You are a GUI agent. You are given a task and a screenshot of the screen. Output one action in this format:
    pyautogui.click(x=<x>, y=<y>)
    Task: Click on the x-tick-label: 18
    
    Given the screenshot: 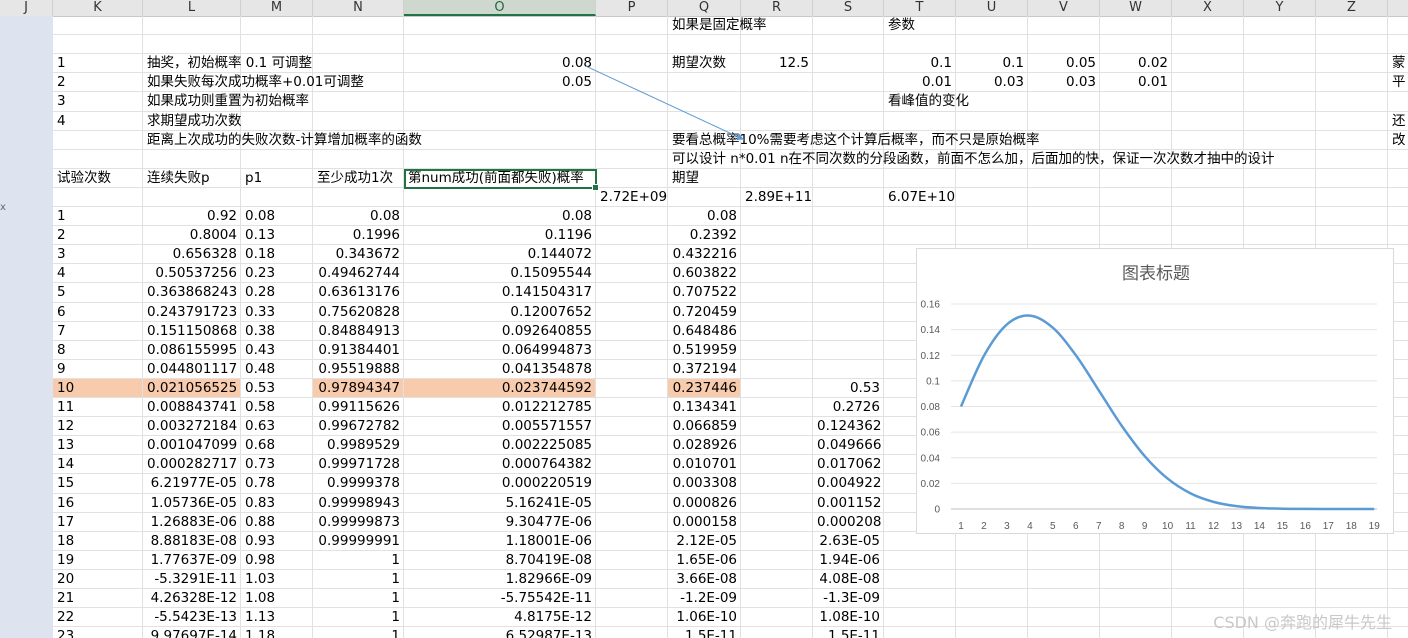 What is the action you would take?
    pyautogui.click(x=1352, y=526)
    